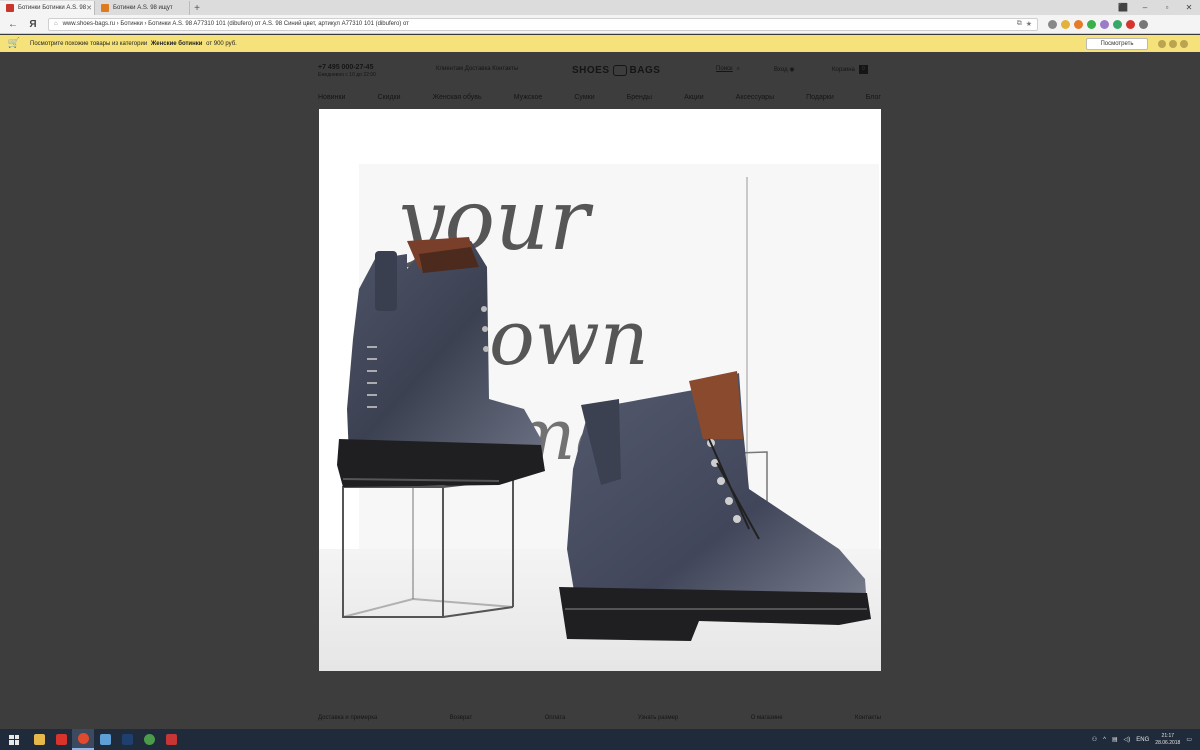  Describe the element at coordinates (1189, 7) in the screenshot. I see `close-window-button: ✕` at that location.